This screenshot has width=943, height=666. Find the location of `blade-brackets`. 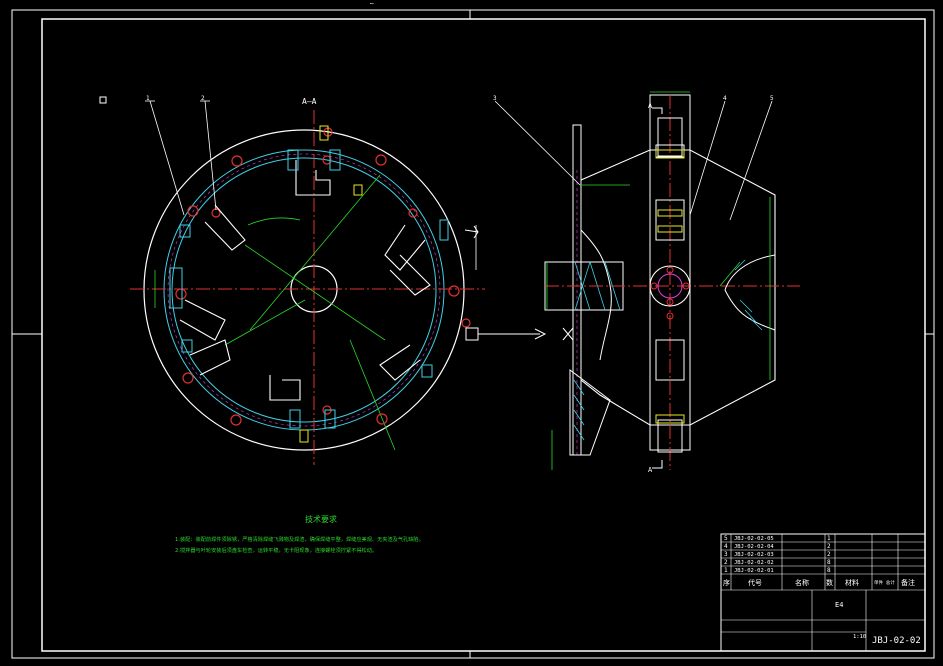

blade-brackets is located at coordinates (305, 280).